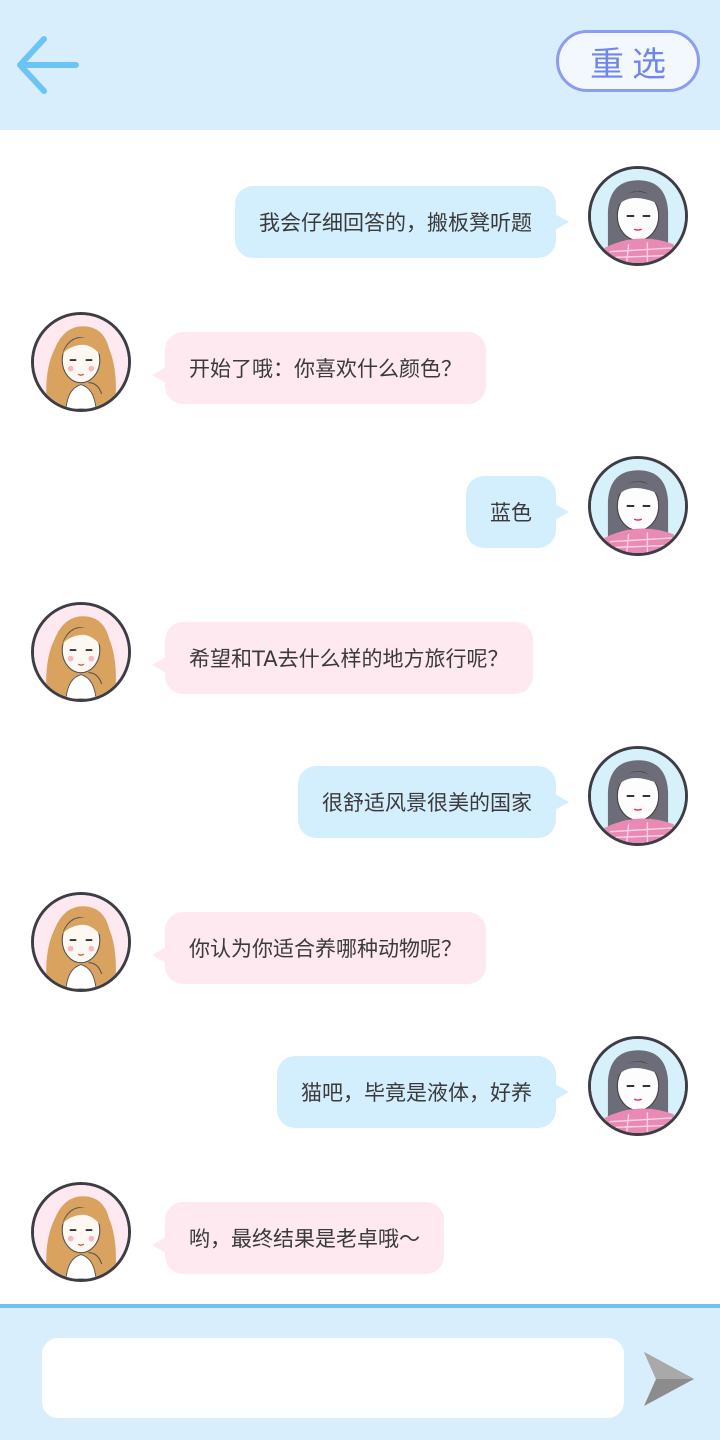 This screenshot has height=1440, width=720. I want to click on message-bubble: 哟，最终结果是老卓哦～, so click(298, 1238).